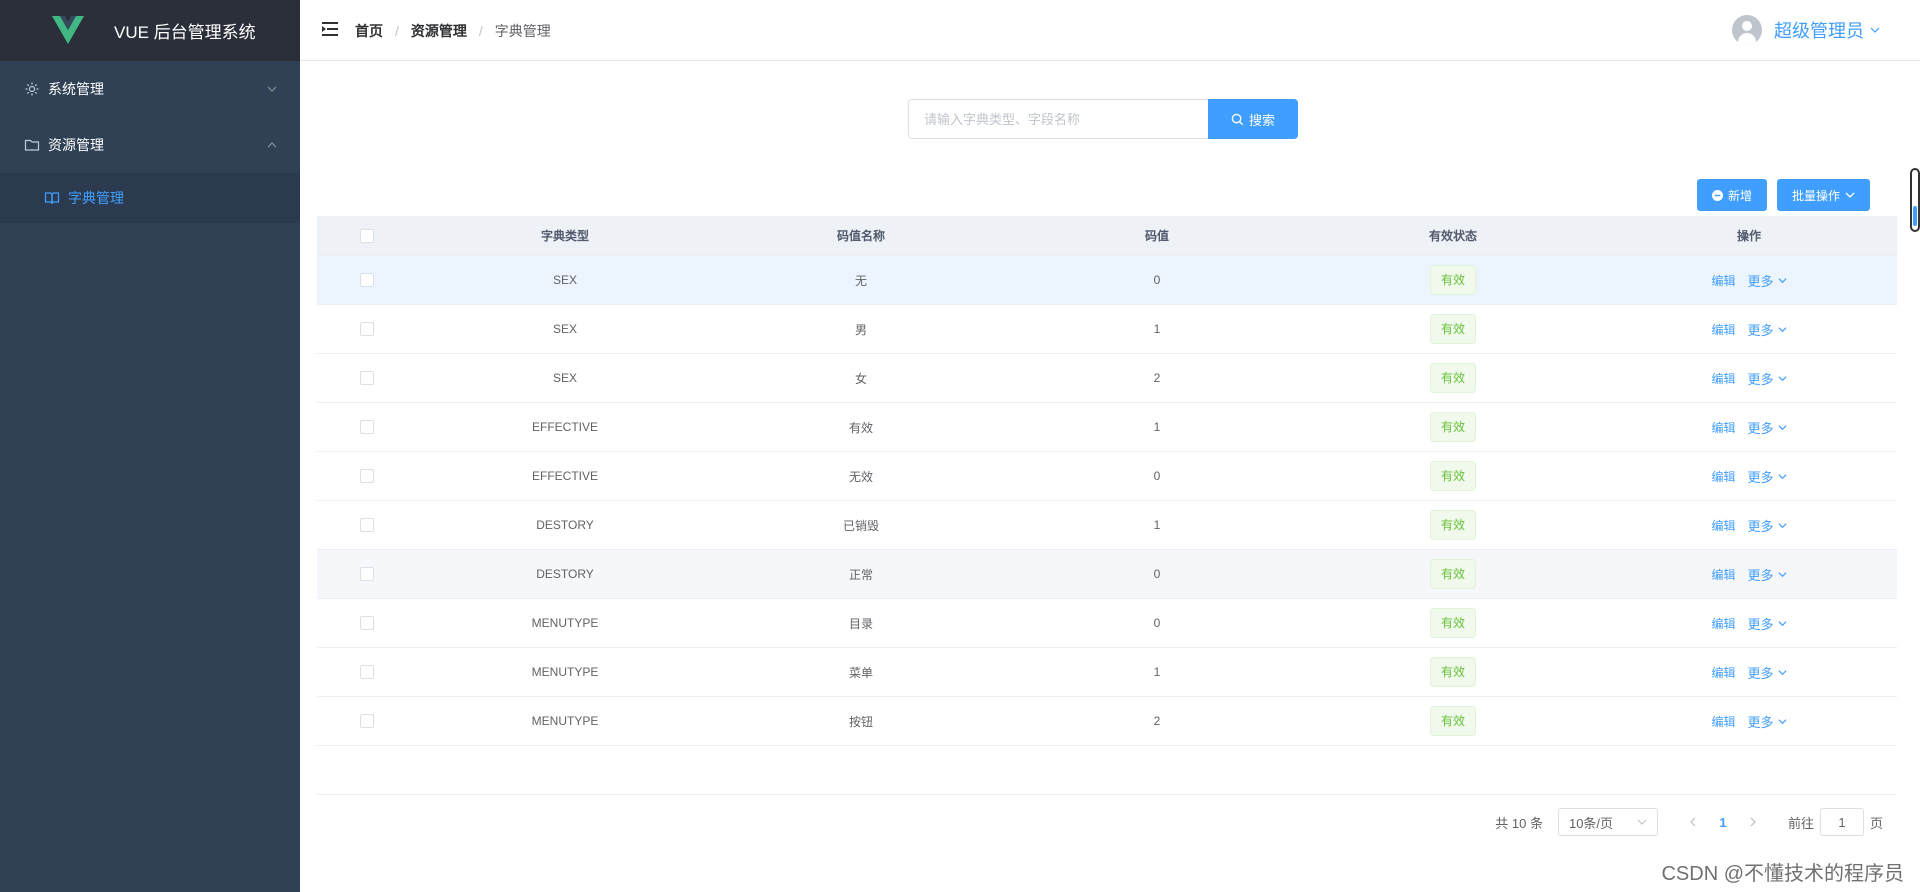 The image size is (1920, 892). What do you see at coordinates (1107, 476) in the screenshot?
I see `table-row: EFFECTIVE 无效 0 有效 编辑 更多` at bounding box center [1107, 476].